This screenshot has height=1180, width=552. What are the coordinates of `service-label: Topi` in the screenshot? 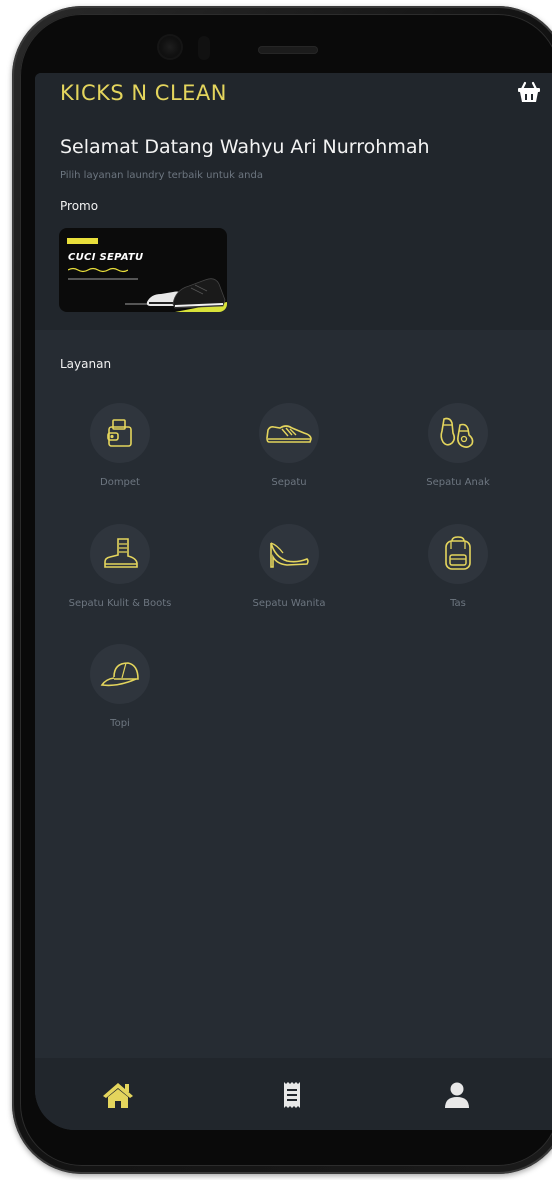 It's located at (120, 723).